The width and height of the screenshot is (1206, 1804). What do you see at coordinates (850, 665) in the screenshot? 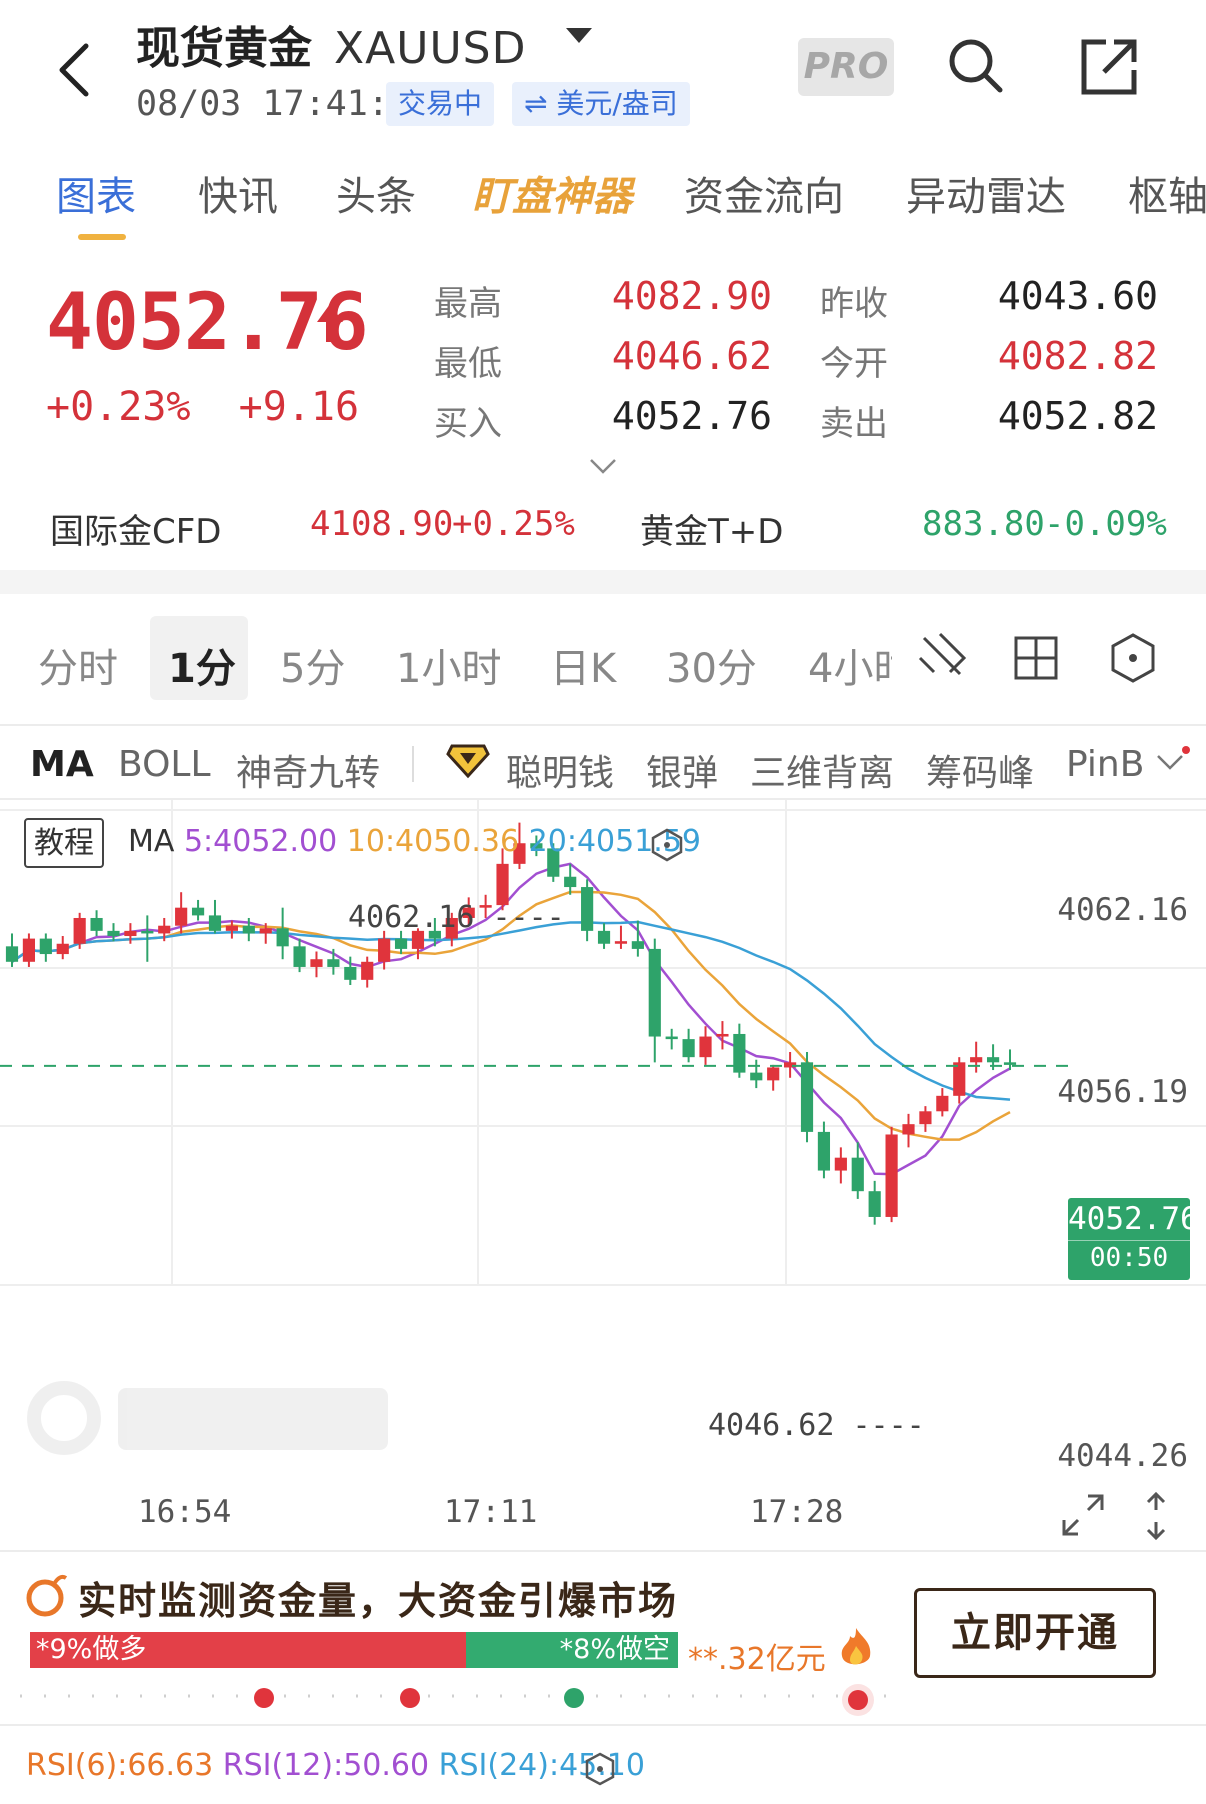
I see `period-4hour: 4小时` at bounding box center [850, 665].